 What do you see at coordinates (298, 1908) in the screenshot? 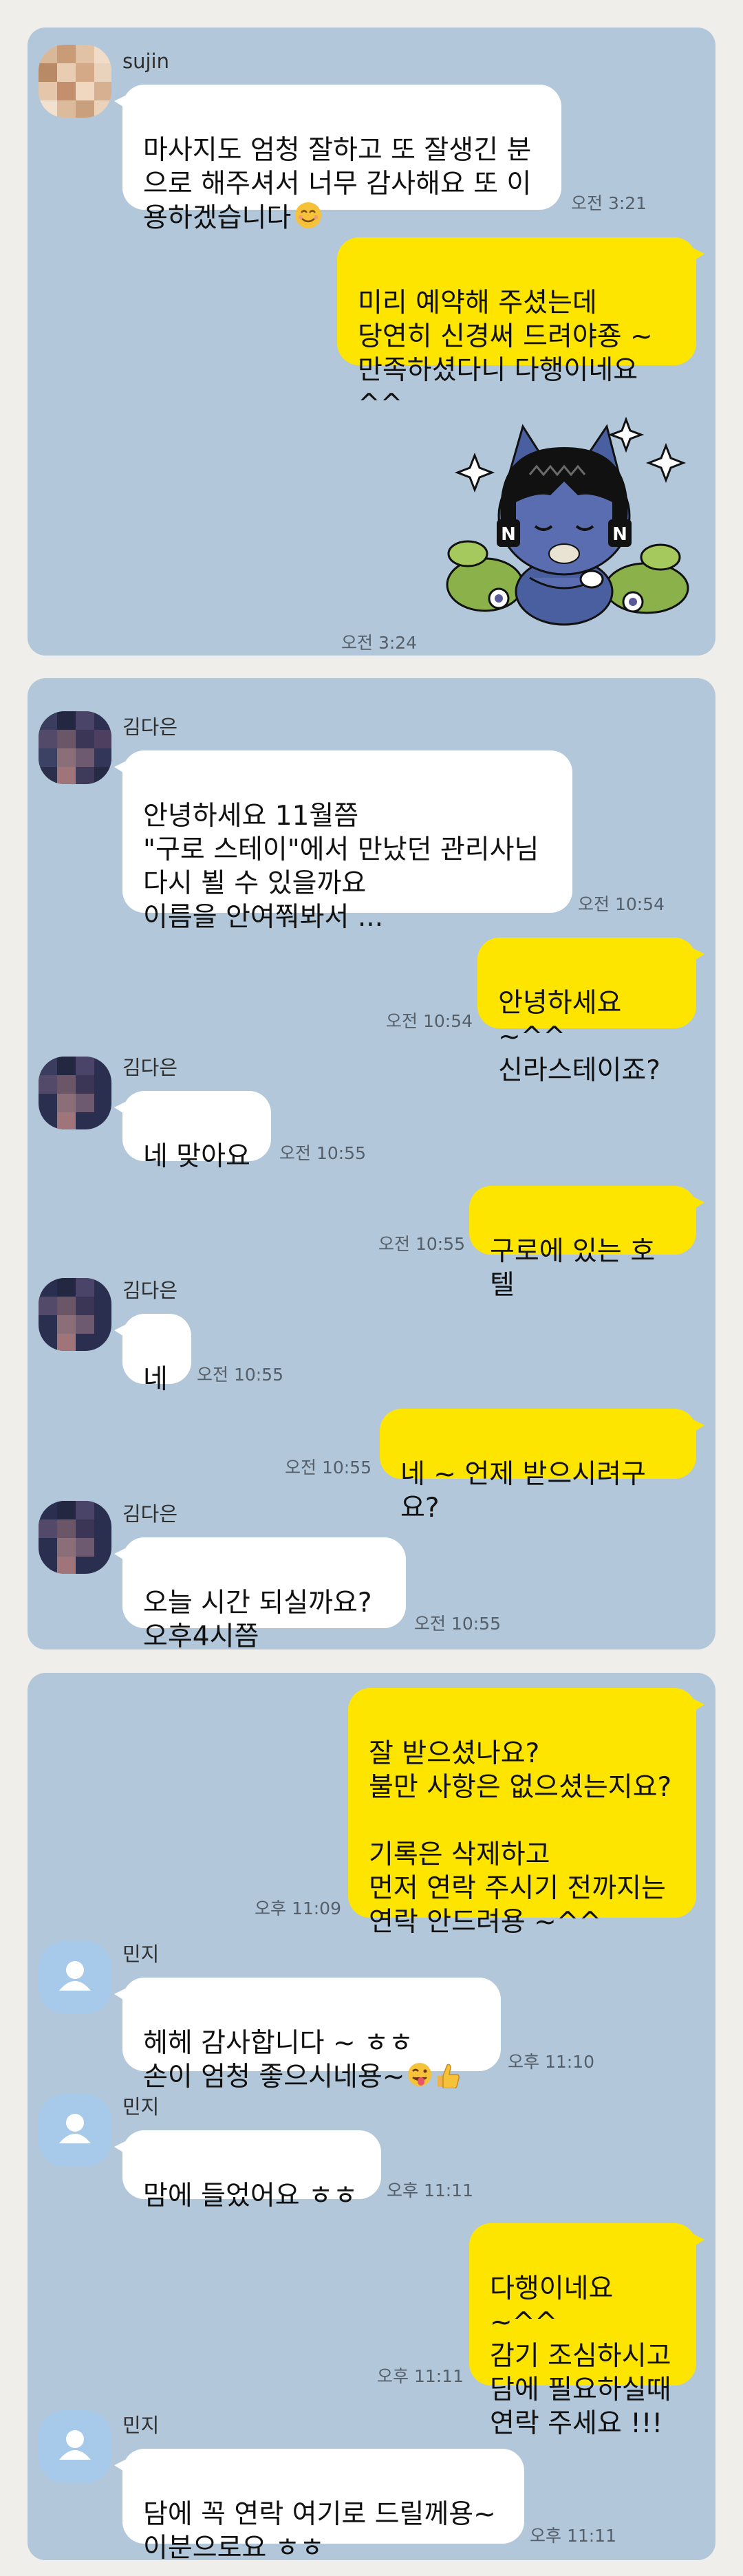
I see `message-time: 오후 11:09` at bounding box center [298, 1908].